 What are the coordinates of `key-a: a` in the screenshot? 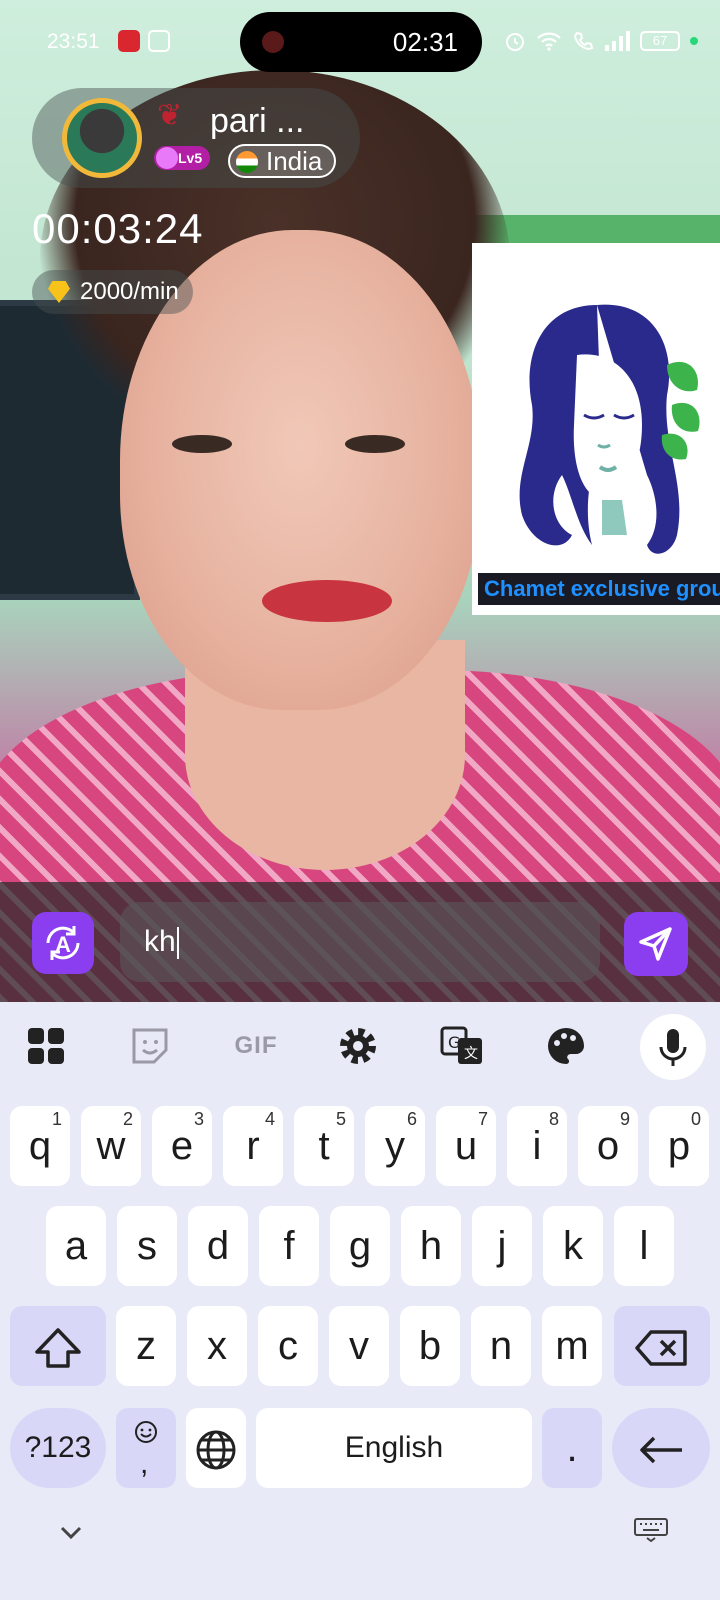 It's located at (76, 1246).